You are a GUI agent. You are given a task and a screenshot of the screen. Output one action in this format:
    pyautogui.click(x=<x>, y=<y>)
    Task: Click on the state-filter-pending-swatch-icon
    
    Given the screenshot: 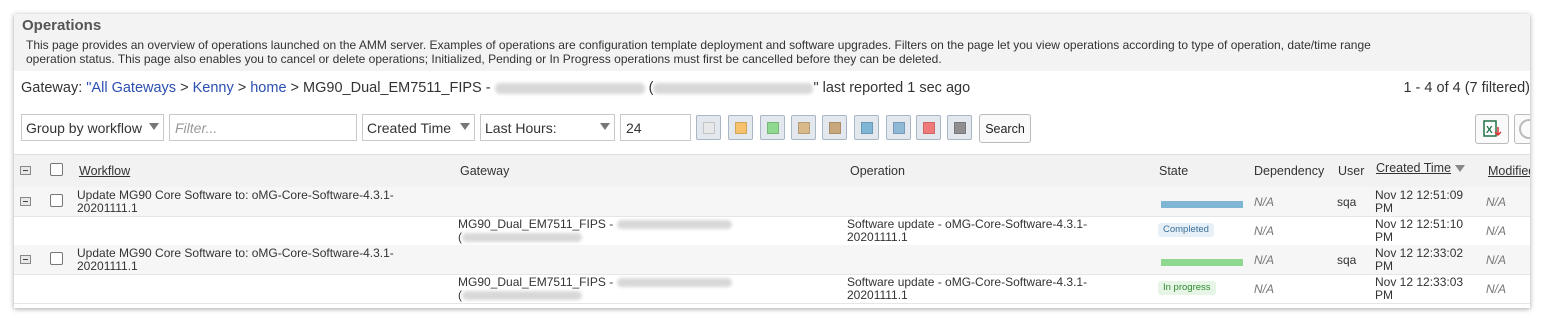 What is the action you would take?
    pyautogui.click(x=741, y=128)
    